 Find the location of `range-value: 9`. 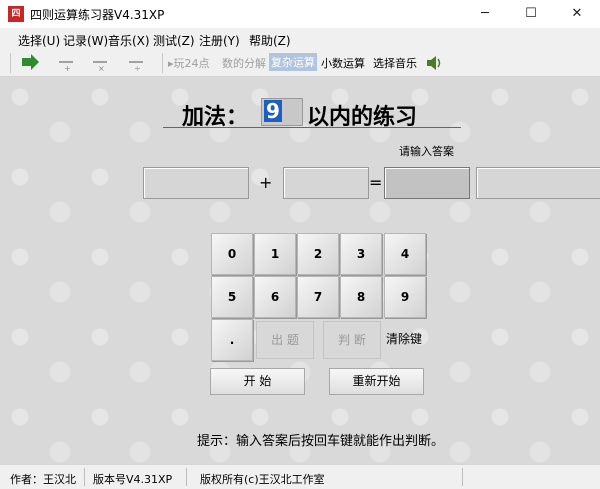

range-value: 9 is located at coordinates (273, 111).